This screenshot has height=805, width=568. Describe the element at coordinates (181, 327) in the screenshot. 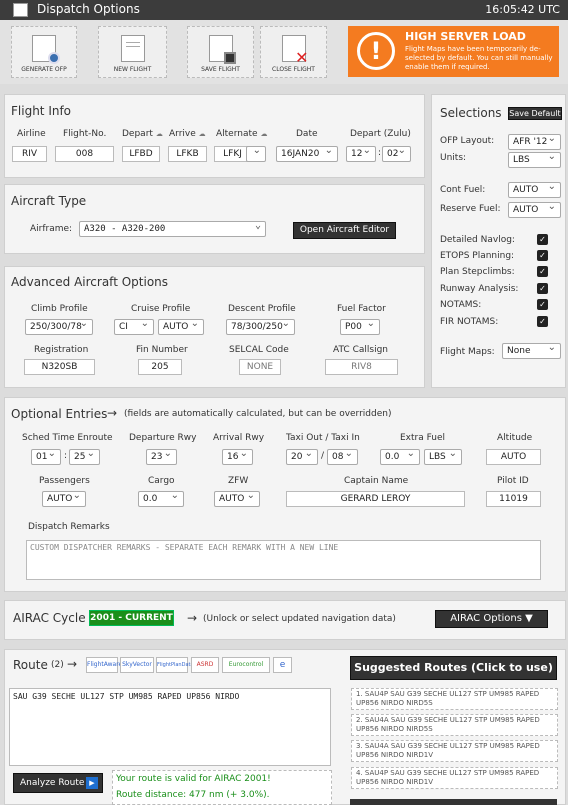

I see `cruise-level-select: AUTO` at that location.